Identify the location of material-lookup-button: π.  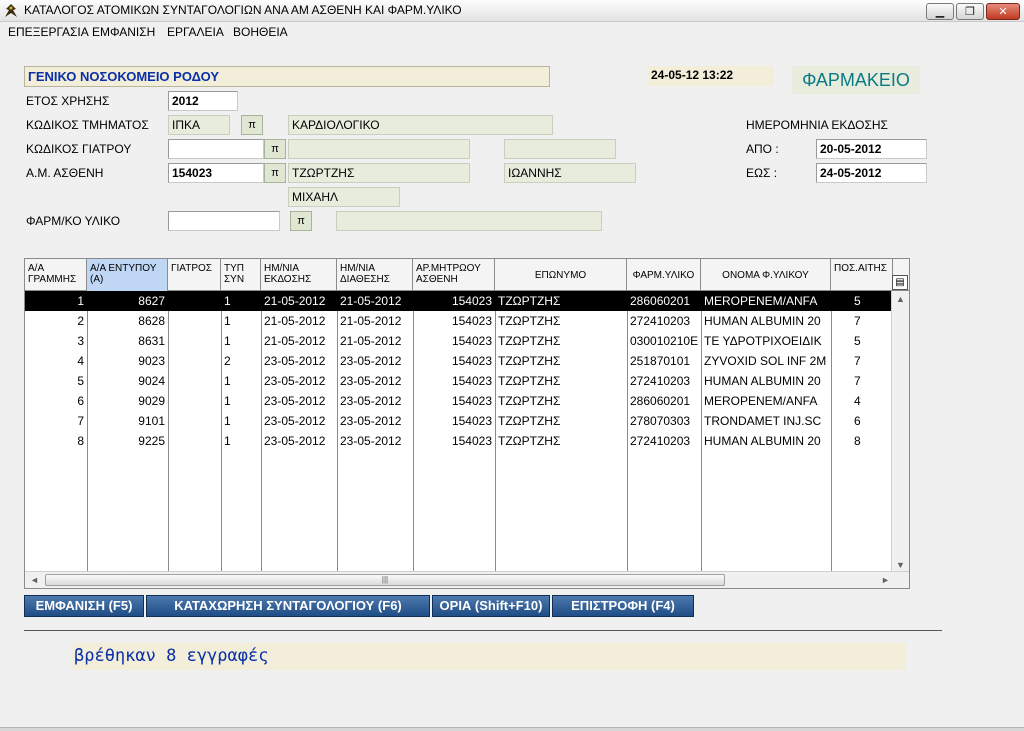
(301, 221).